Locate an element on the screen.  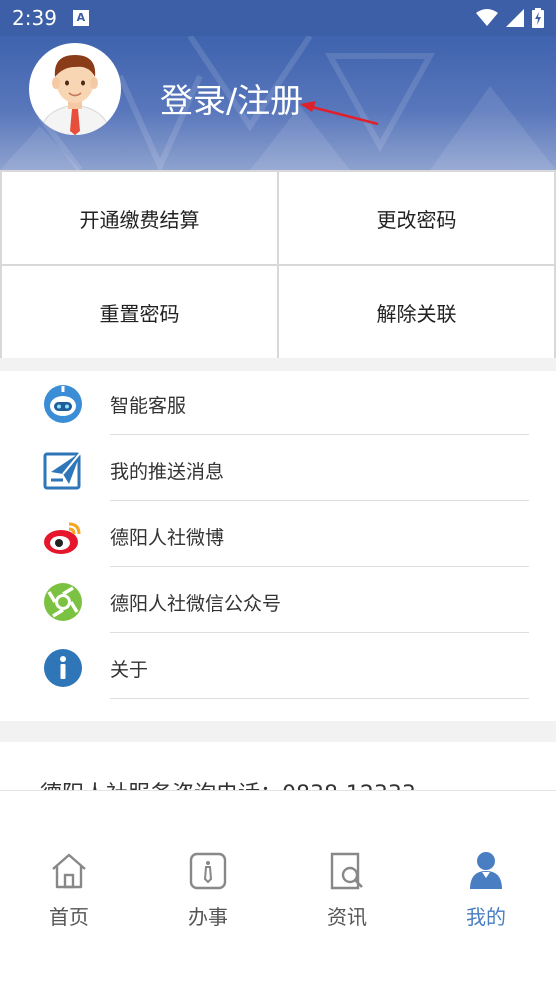
status-time: 2:39 is located at coordinates (34, 18).